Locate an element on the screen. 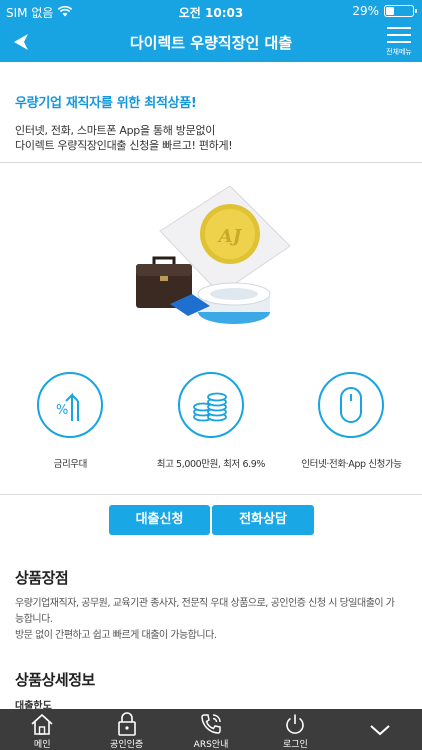  phone-icon is located at coordinates (211, 724).